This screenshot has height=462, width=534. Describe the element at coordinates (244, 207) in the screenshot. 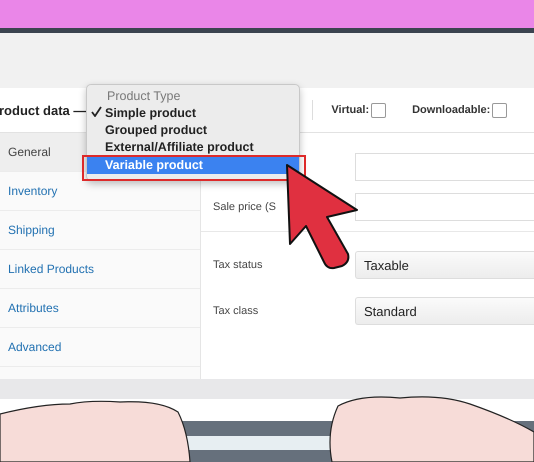

I see `field-label: Sale price (S` at that location.